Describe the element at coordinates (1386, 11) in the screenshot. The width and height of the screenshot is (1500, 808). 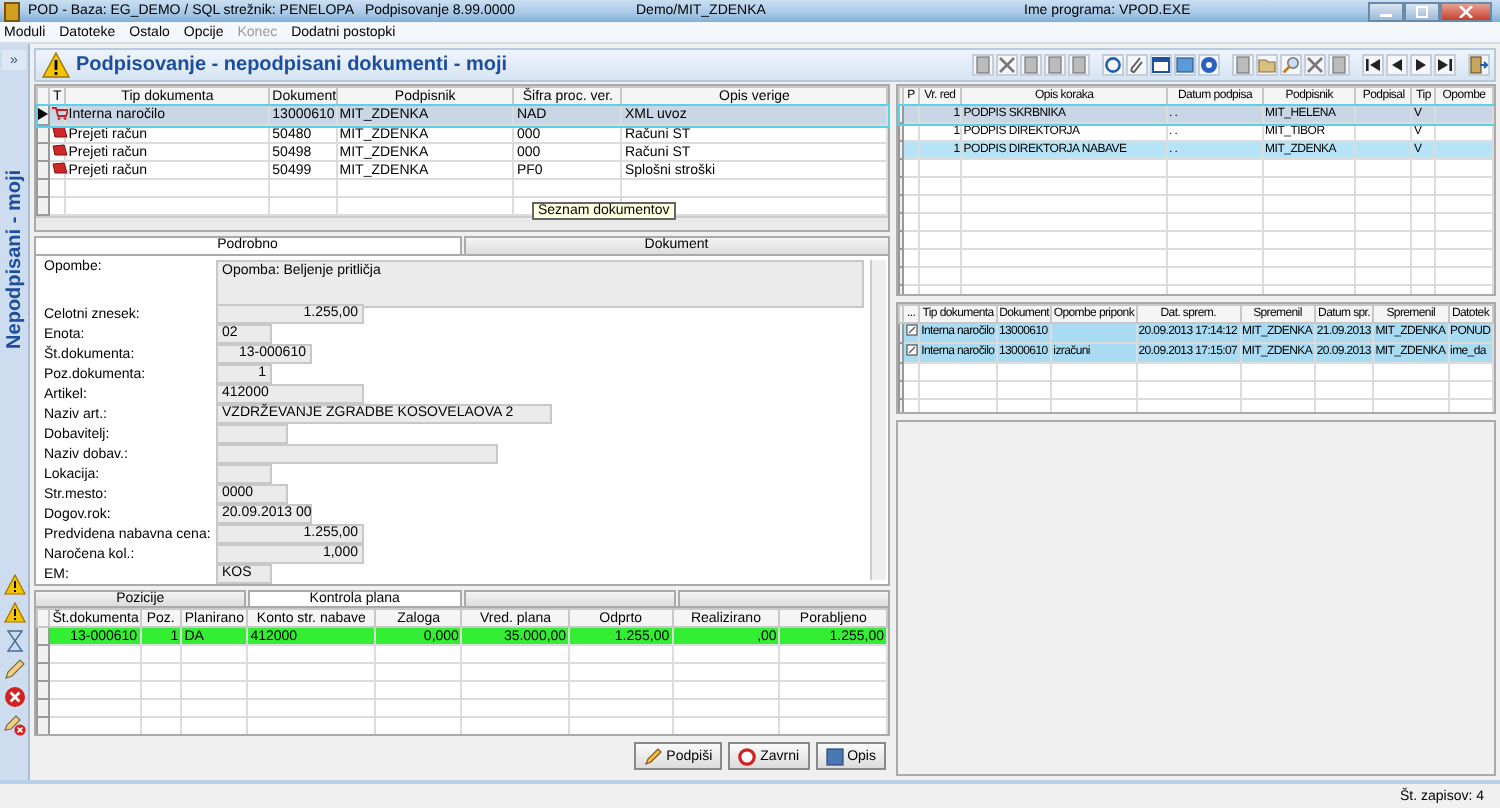
I see `minimize-button` at that location.